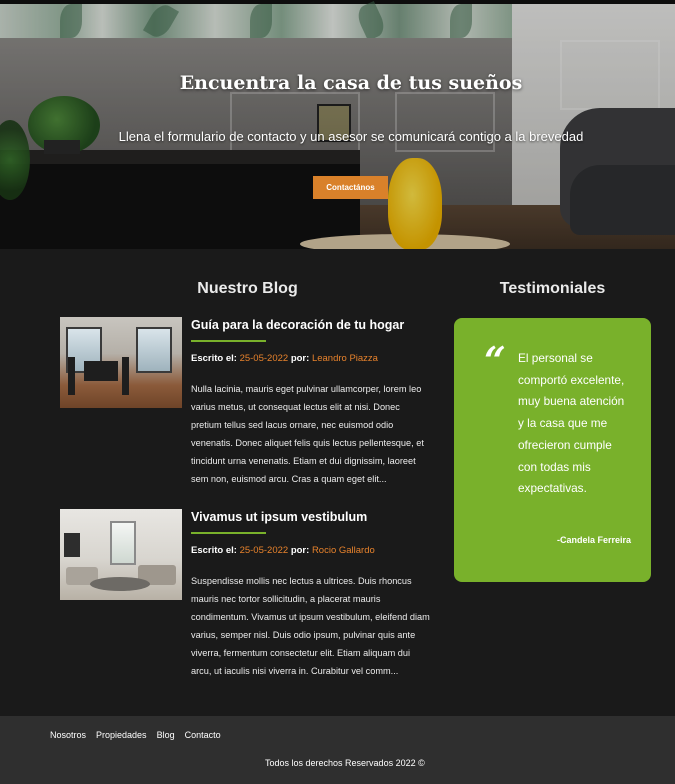  Describe the element at coordinates (166, 735) in the screenshot. I see `footer-link-blog: Blog` at that location.